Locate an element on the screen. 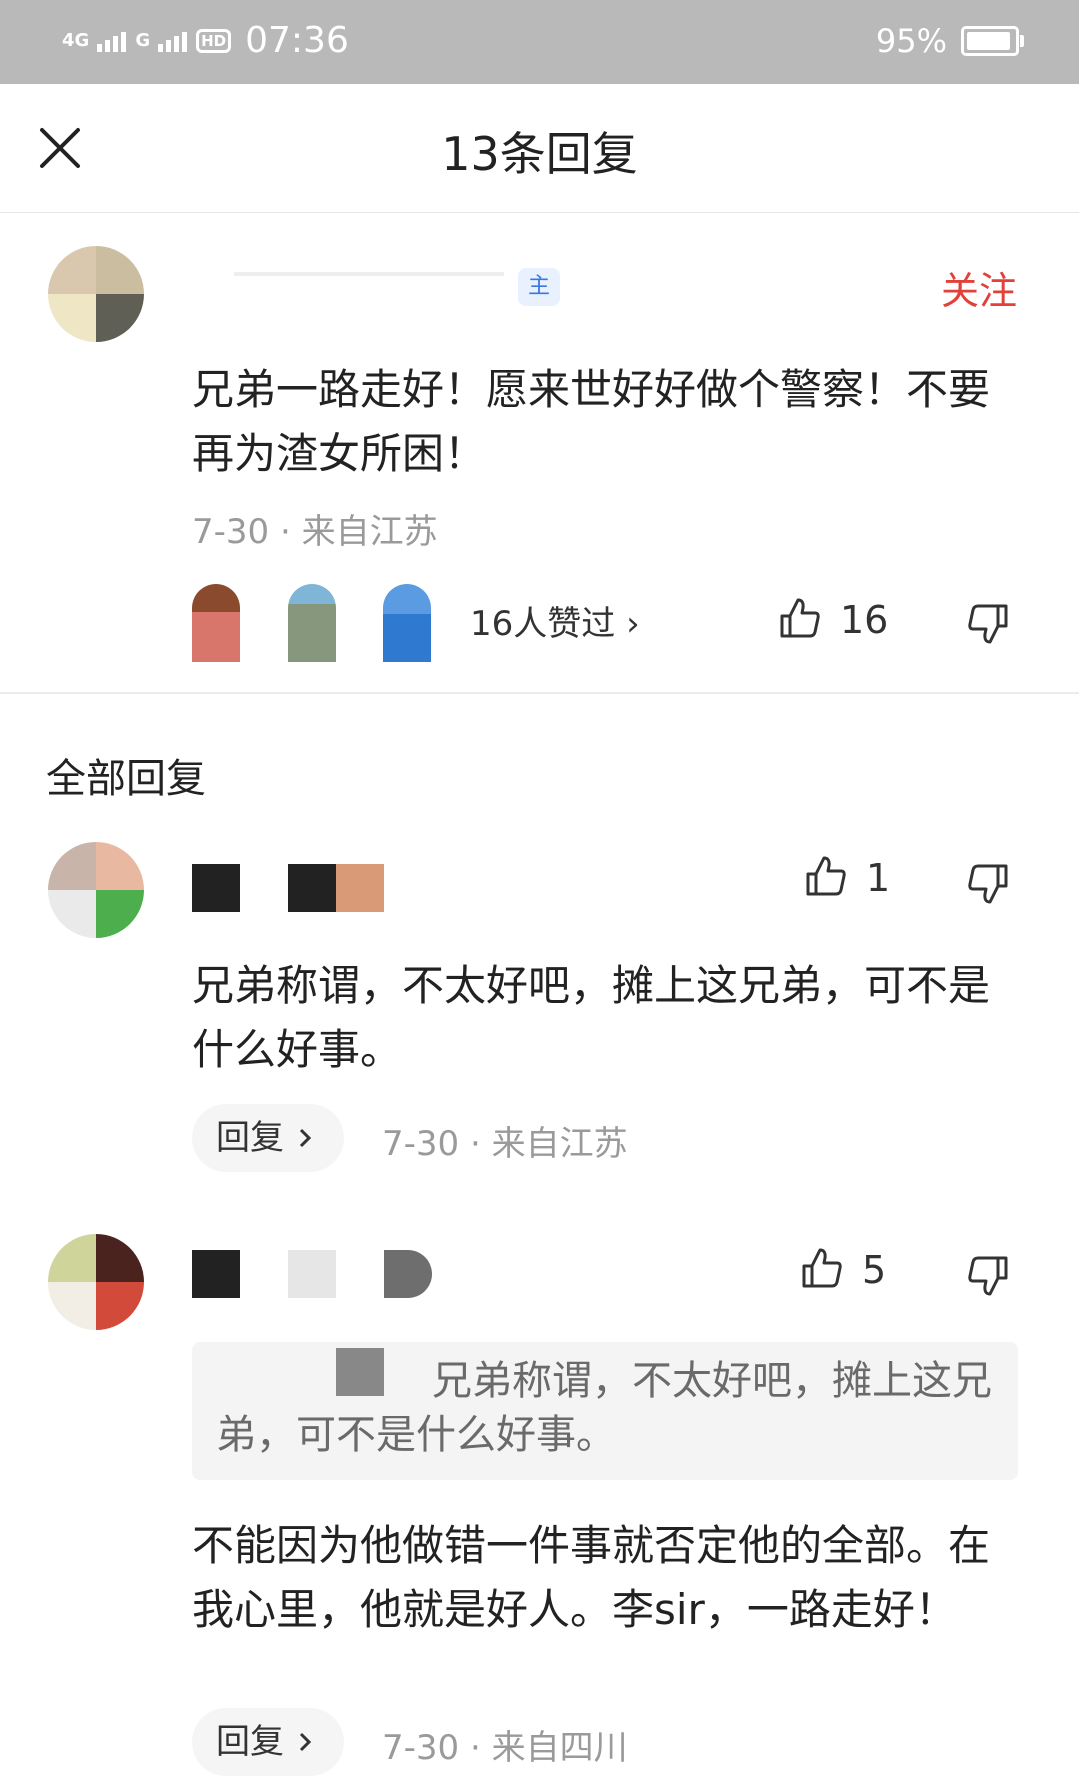  owner-badge: 主 is located at coordinates (539, 287).